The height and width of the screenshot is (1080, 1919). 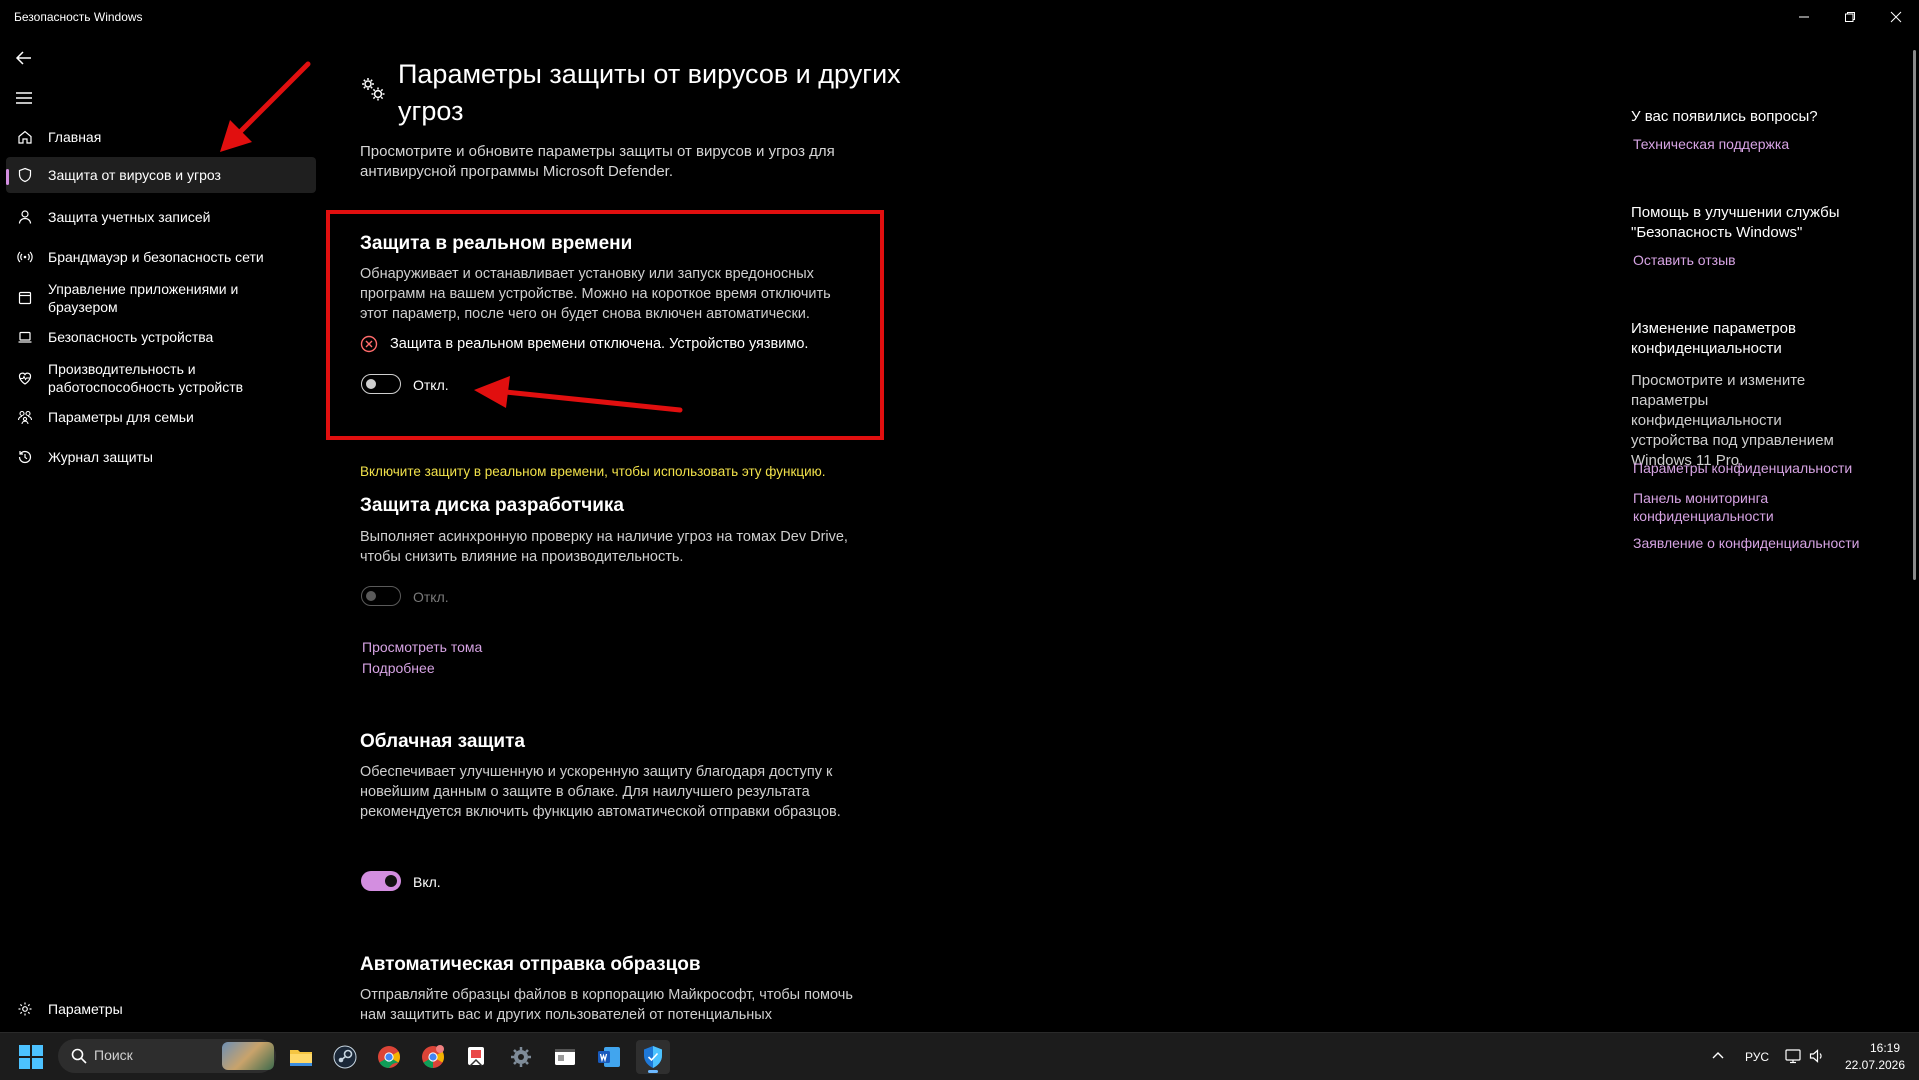 What do you see at coordinates (530, 964) in the screenshot?
I see `samples-section-title: Автоматическая отправка образцов` at bounding box center [530, 964].